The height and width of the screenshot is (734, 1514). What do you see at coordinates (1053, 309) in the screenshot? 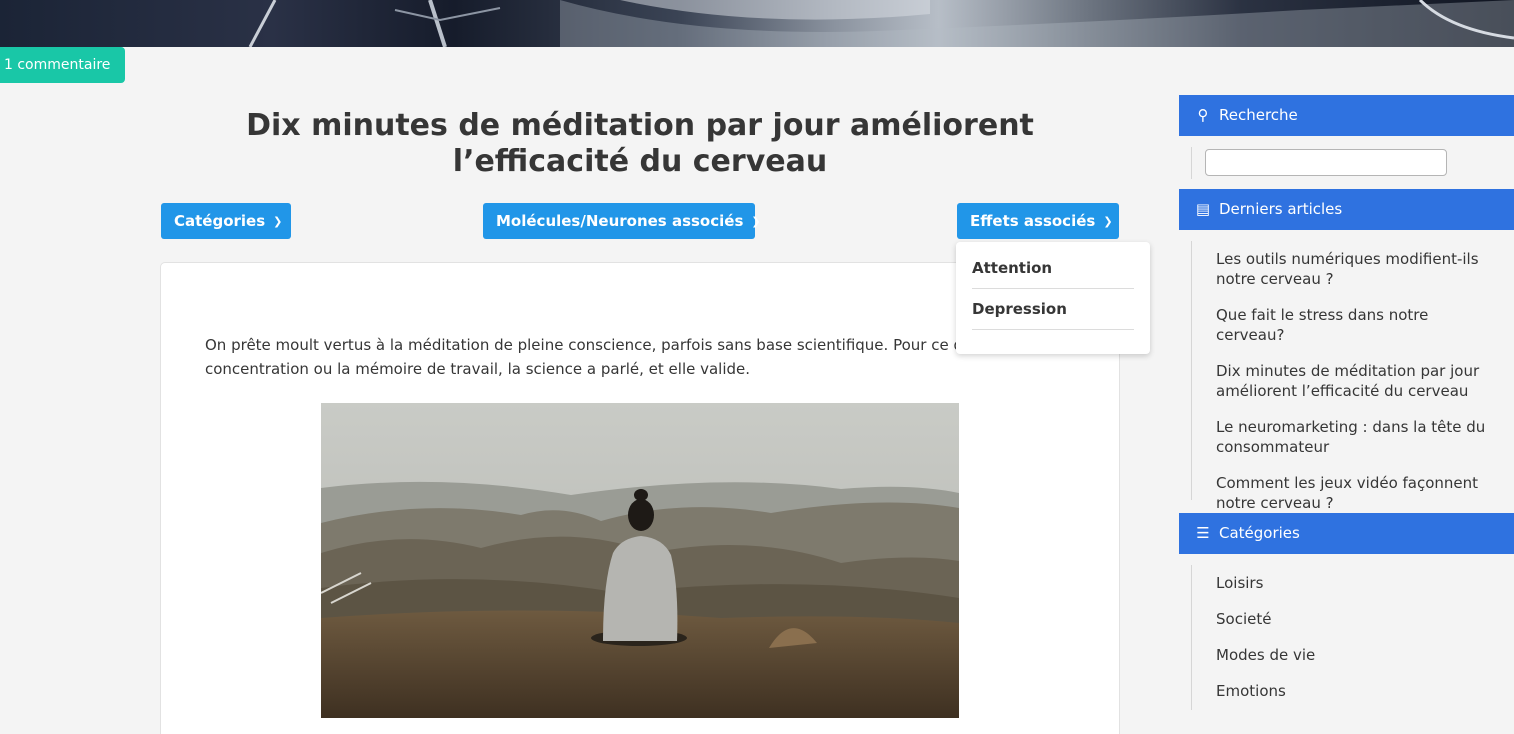
I see `effects-menu-item-depression: Depression` at bounding box center [1053, 309].